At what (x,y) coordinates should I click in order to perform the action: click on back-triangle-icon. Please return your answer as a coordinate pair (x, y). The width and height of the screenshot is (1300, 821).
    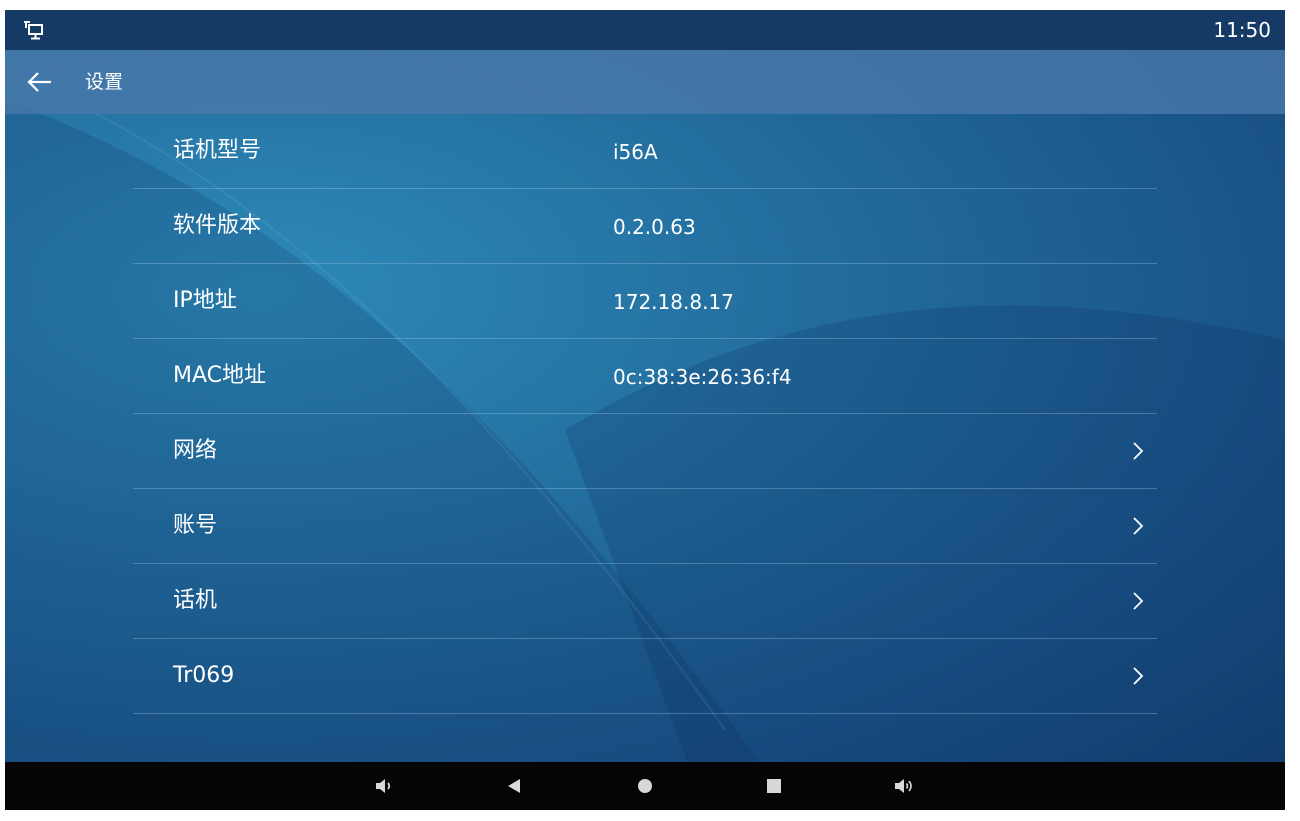
    Looking at the image, I should click on (514, 786).